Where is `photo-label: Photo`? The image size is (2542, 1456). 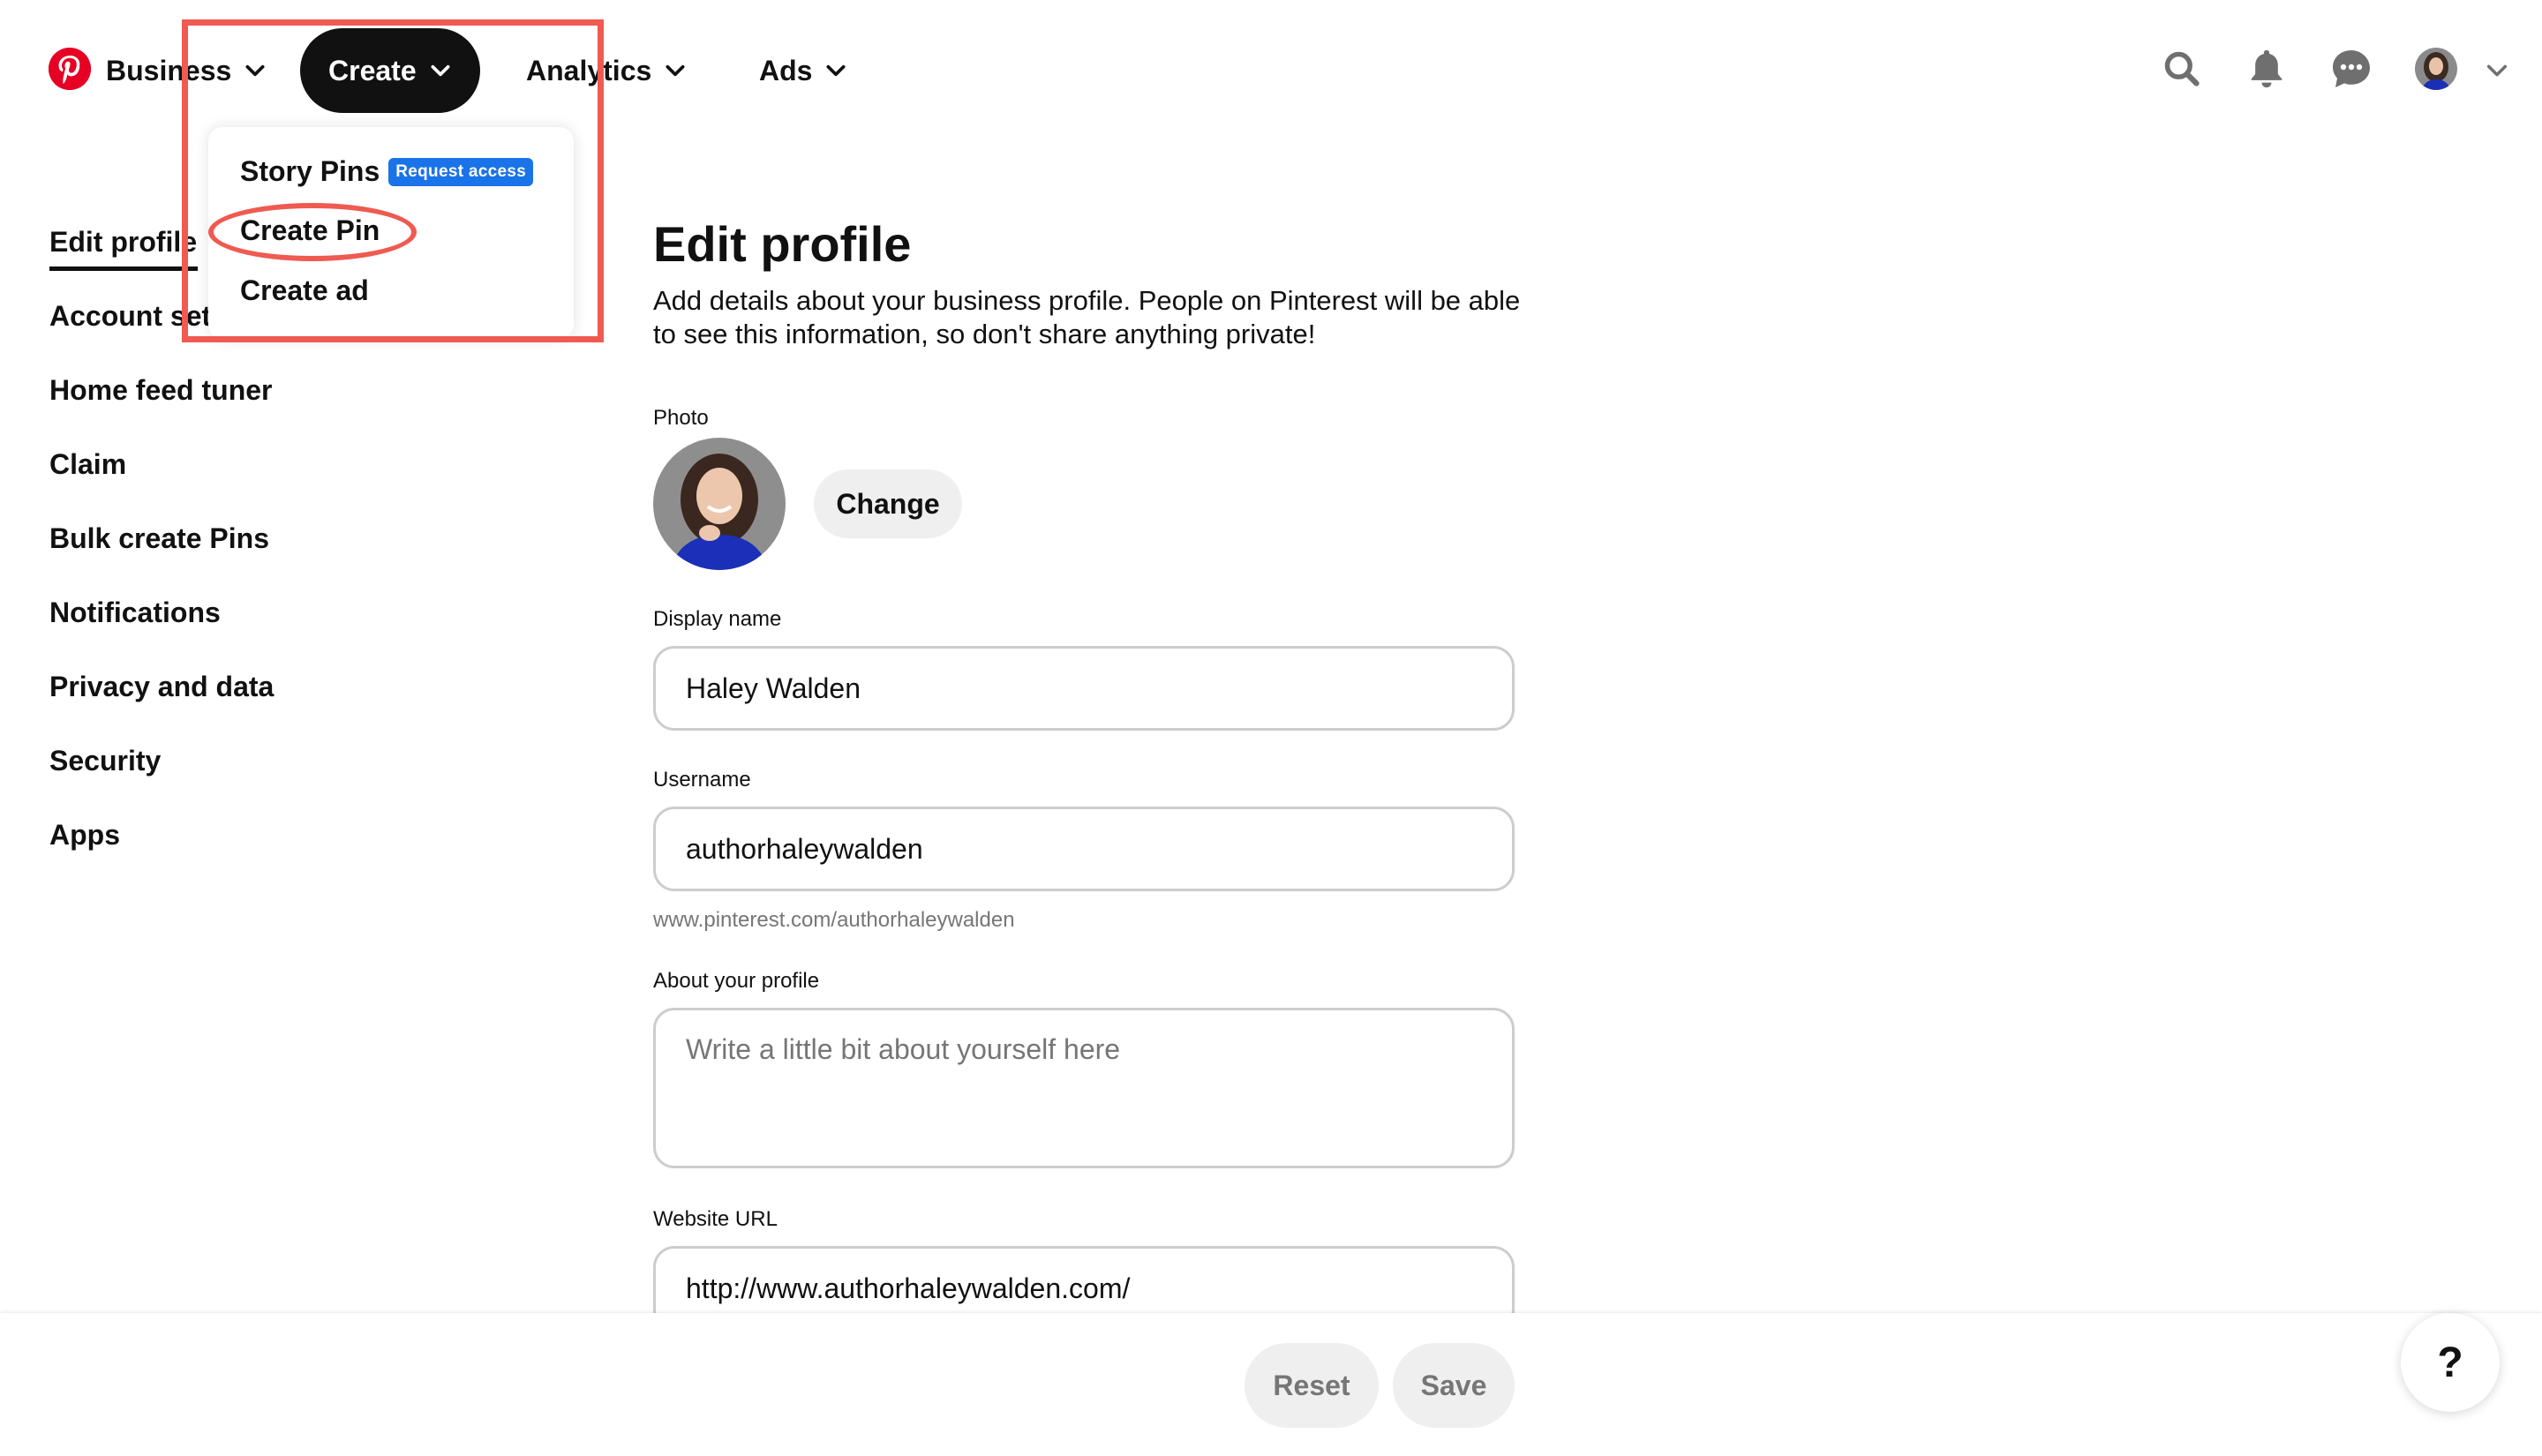 photo-label: Photo is located at coordinates (681, 418).